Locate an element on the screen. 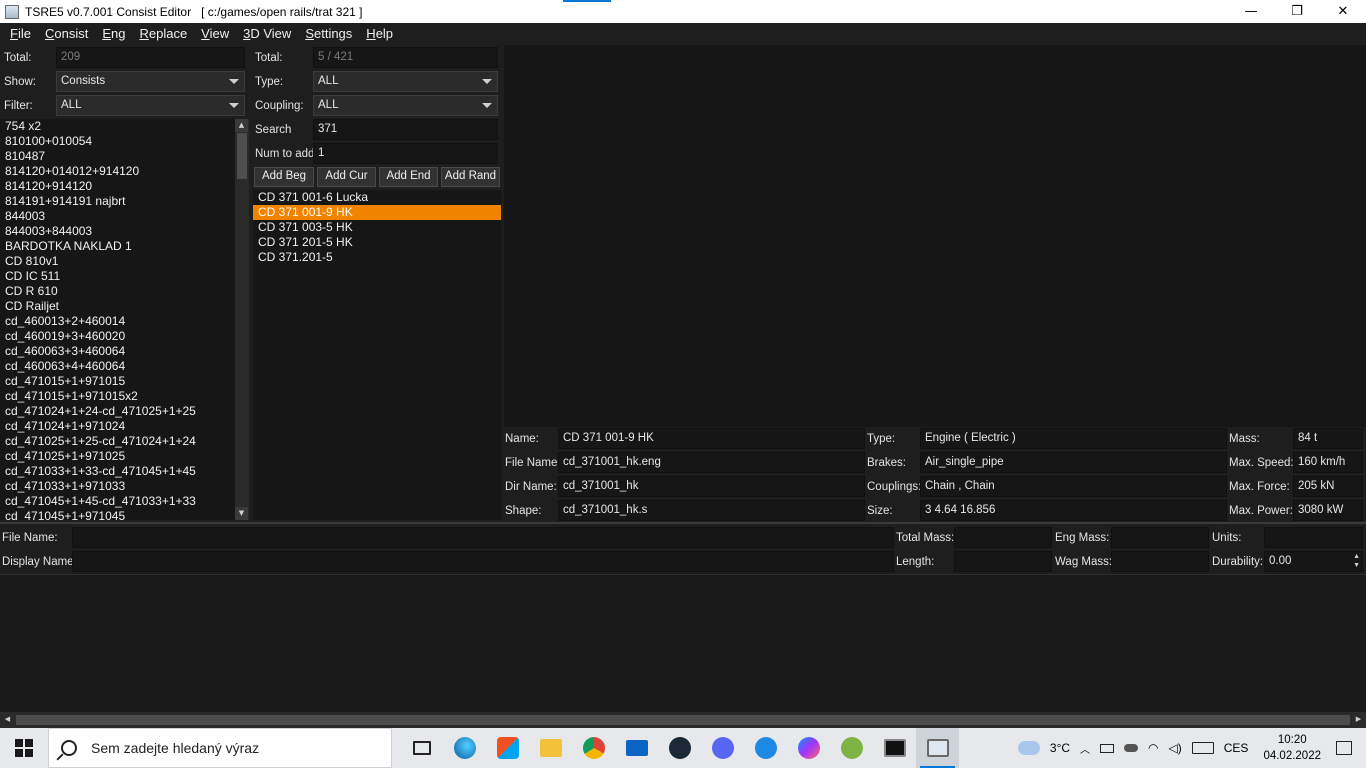 The height and width of the screenshot is (768, 1366). num-to-add-input: 1 is located at coordinates (405, 153).